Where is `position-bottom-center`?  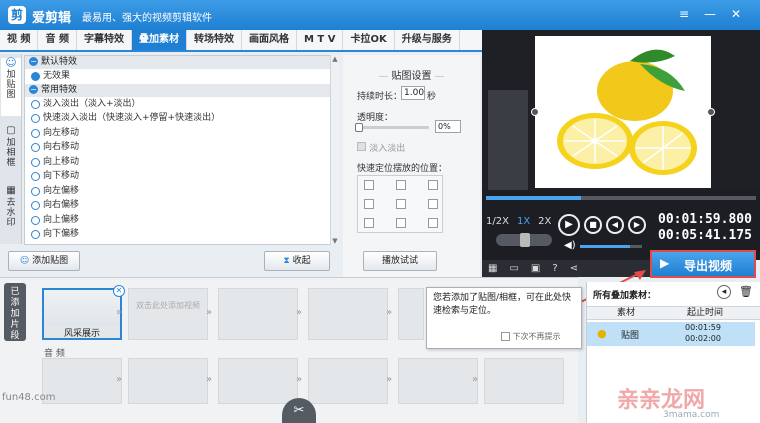 position-bottom-center is located at coordinates (401, 223).